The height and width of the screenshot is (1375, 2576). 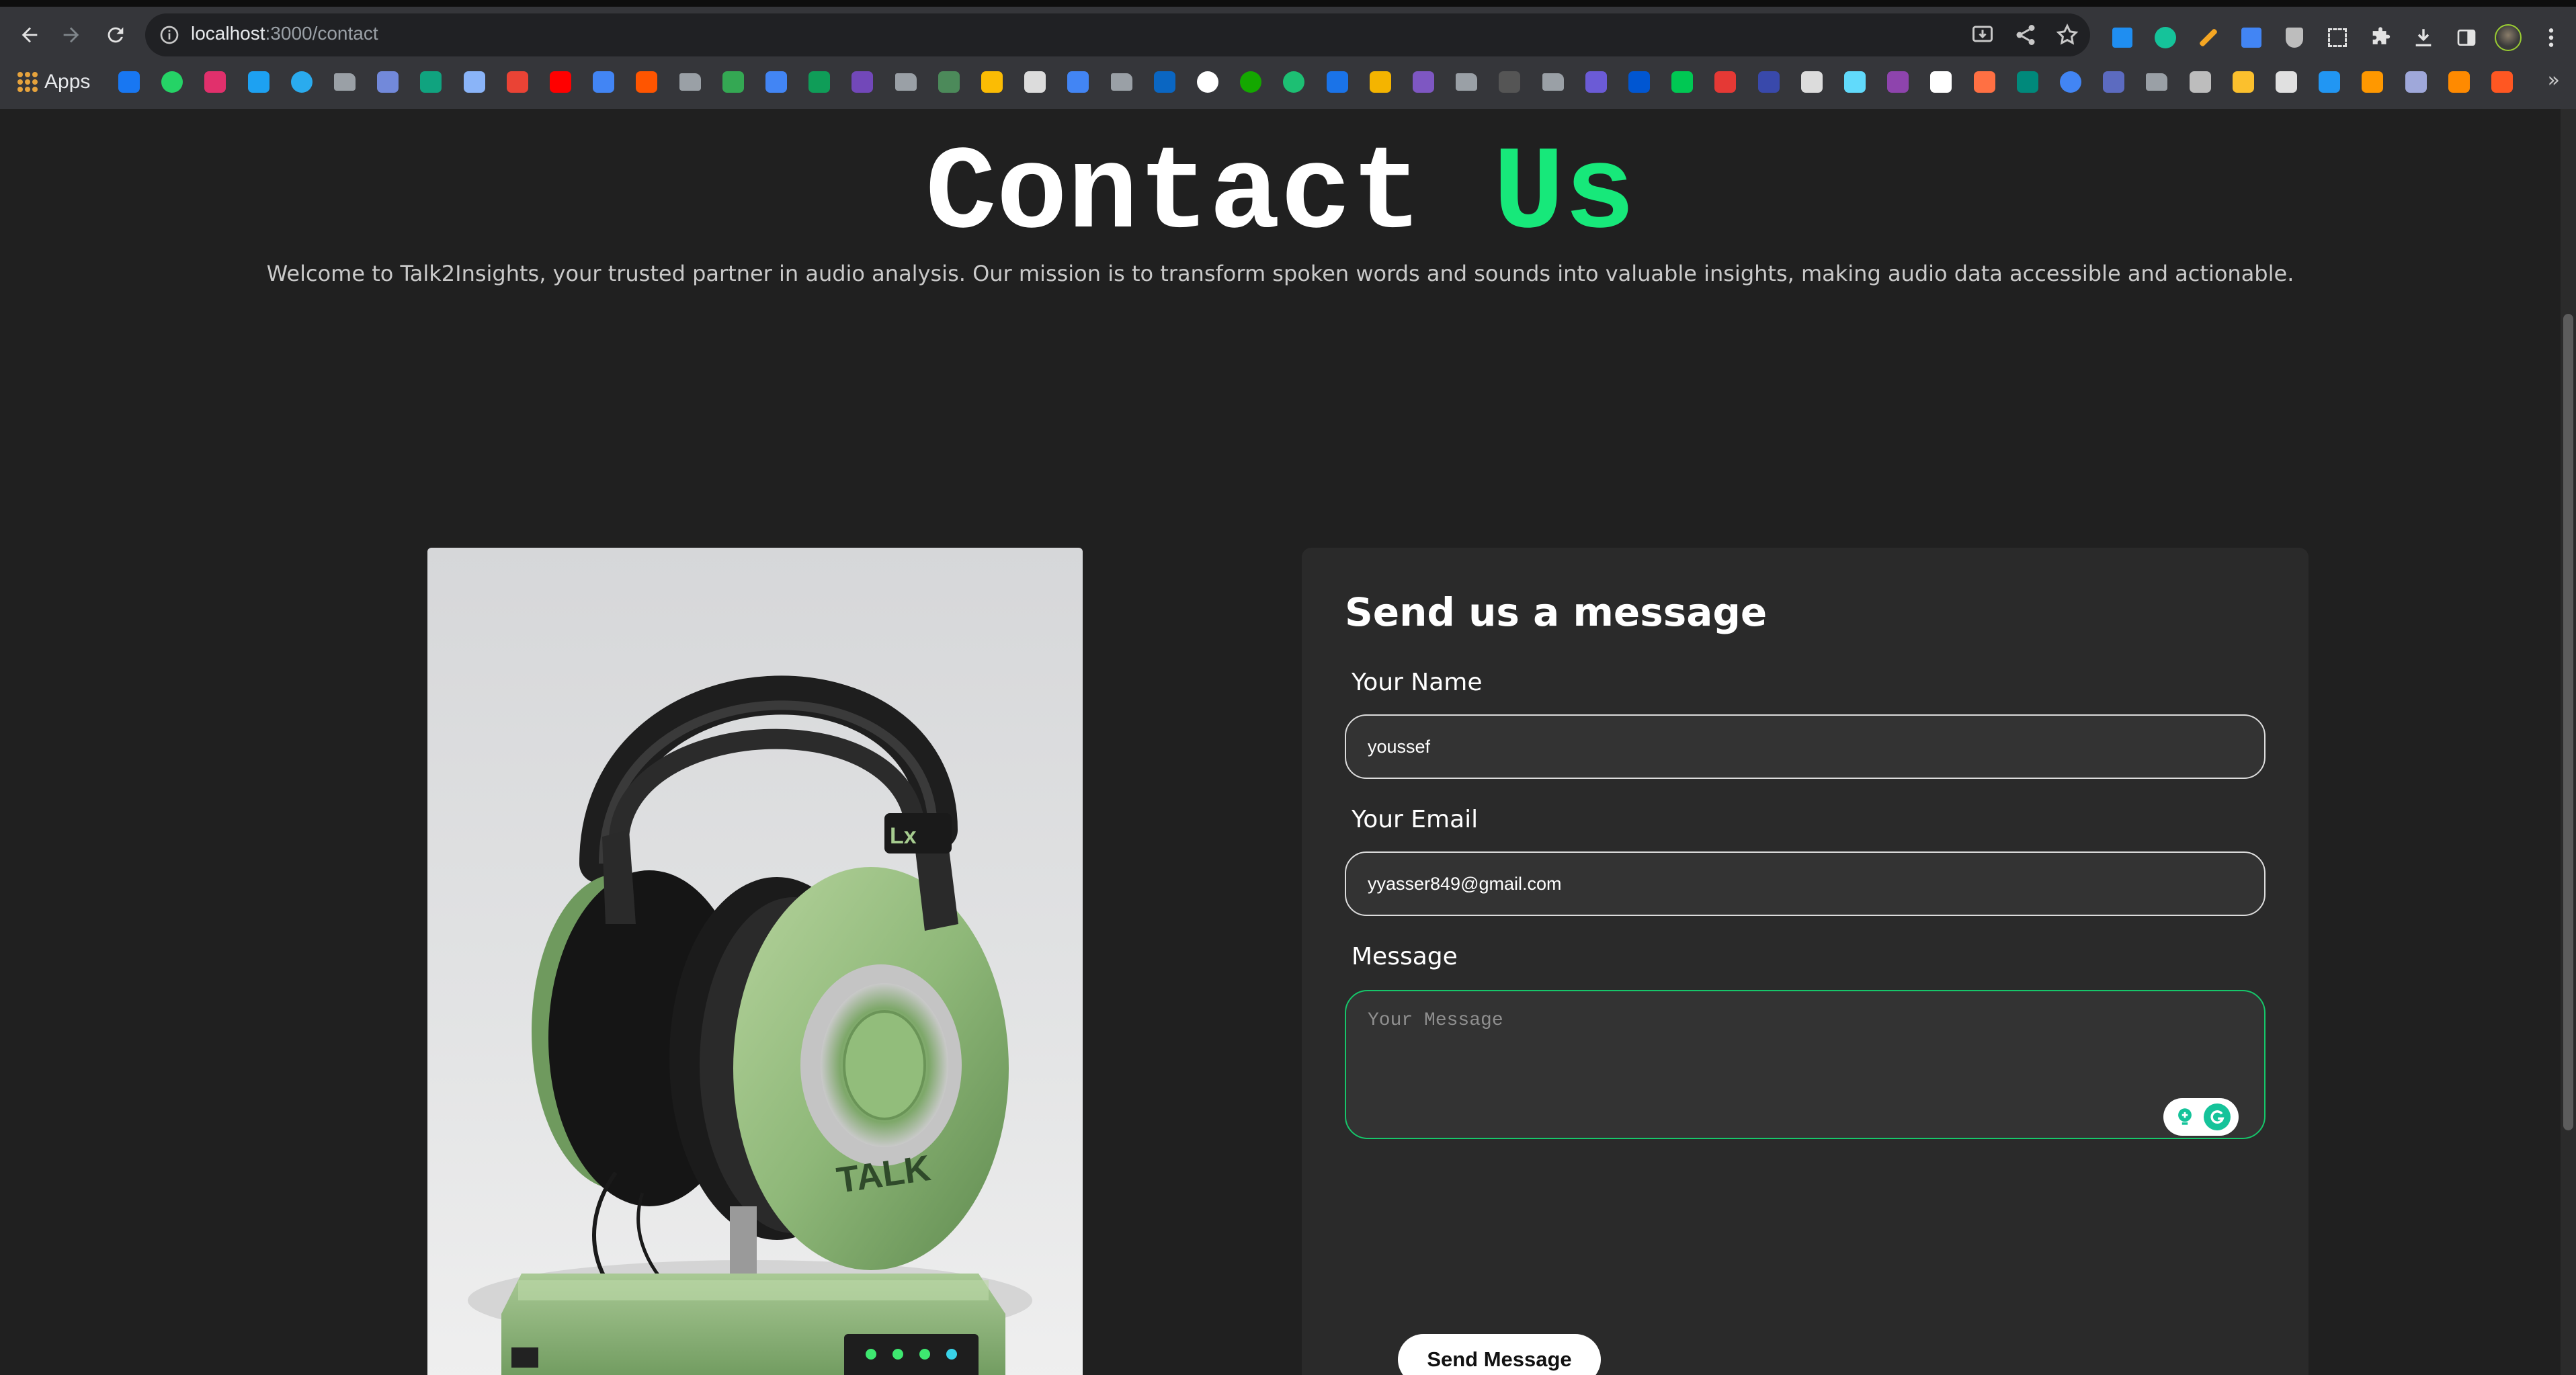 What do you see at coordinates (560, 82) in the screenshot?
I see `youtube-icon` at bounding box center [560, 82].